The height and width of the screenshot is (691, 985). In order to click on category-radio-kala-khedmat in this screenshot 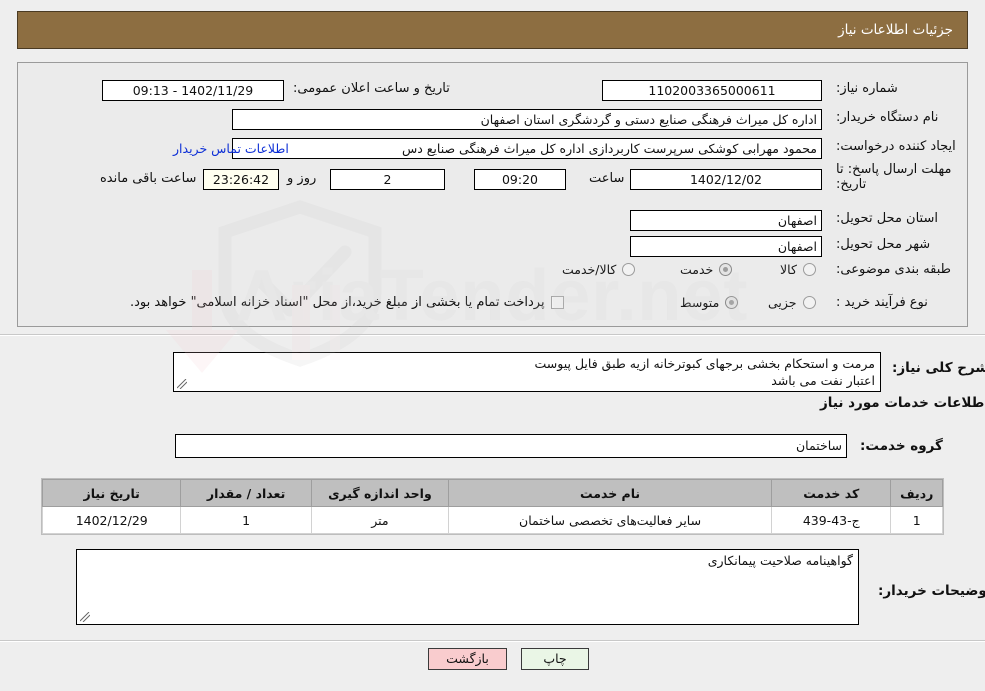, I will do `click(629, 269)`.